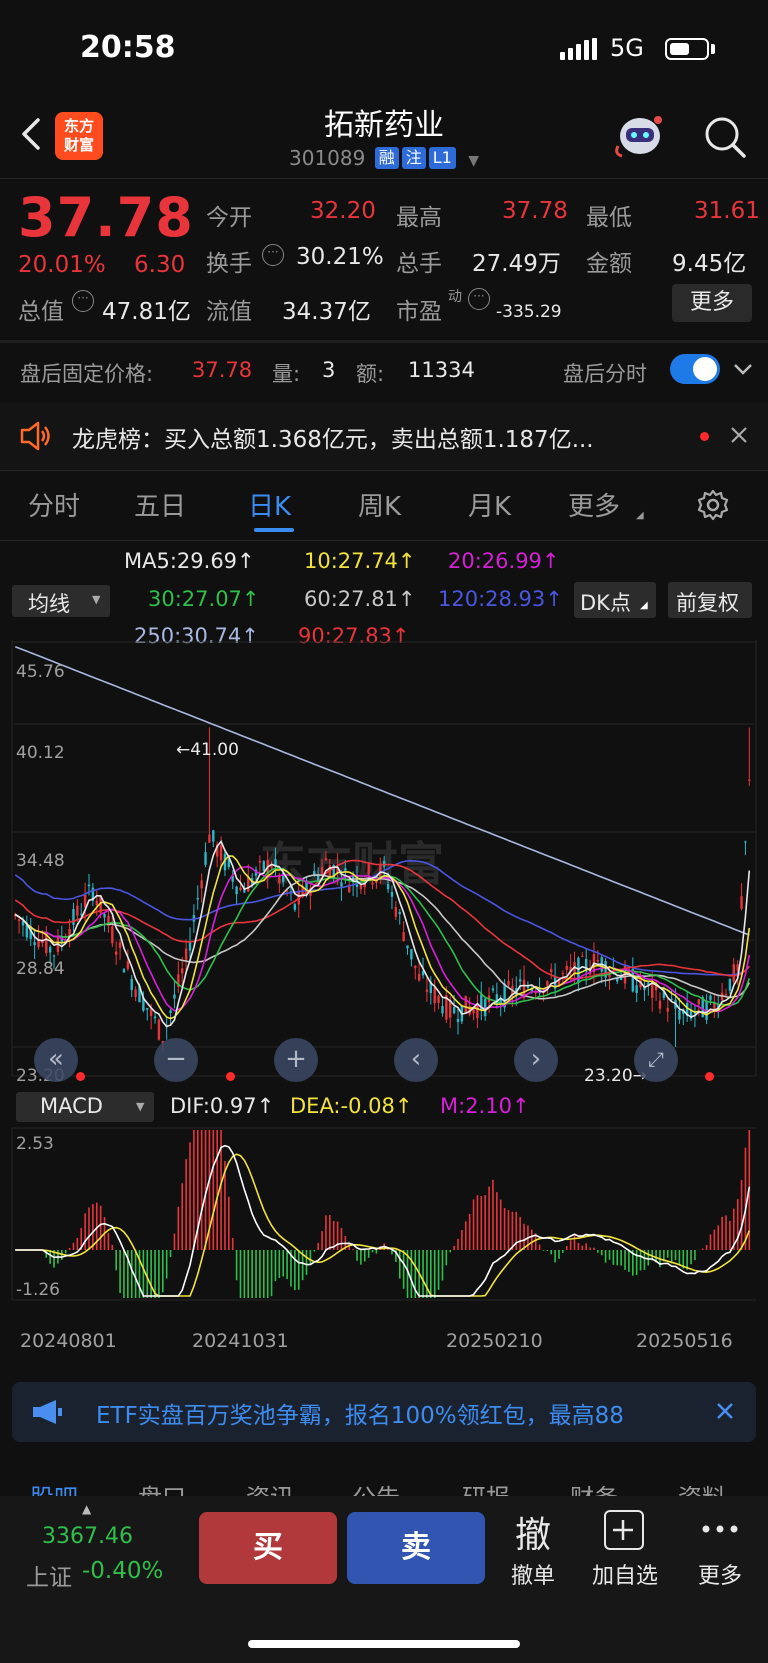  What do you see at coordinates (625, 1574) in the screenshot?
I see `add-watchlist-label: 加自选` at bounding box center [625, 1574].